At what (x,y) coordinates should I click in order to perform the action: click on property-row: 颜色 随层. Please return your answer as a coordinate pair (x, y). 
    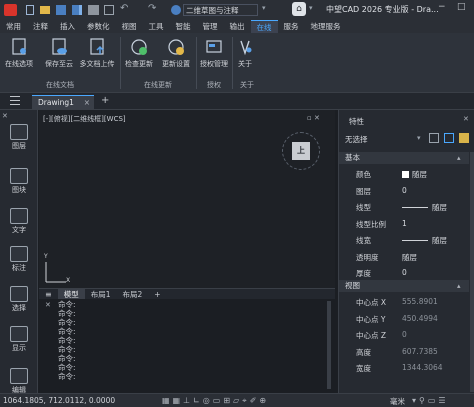
    Looking at the image, I should click on (406, 173).